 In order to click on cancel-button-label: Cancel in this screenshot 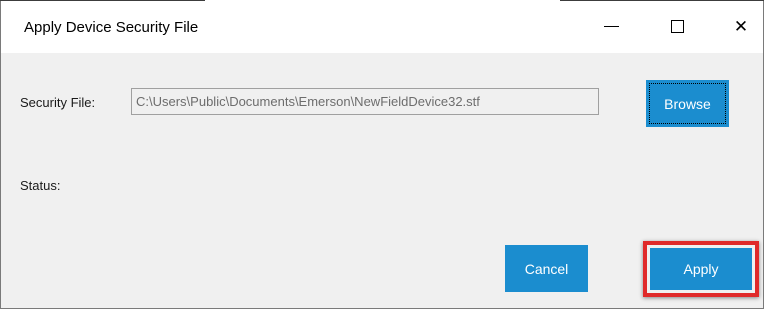, I will do `click(546, 268)`.